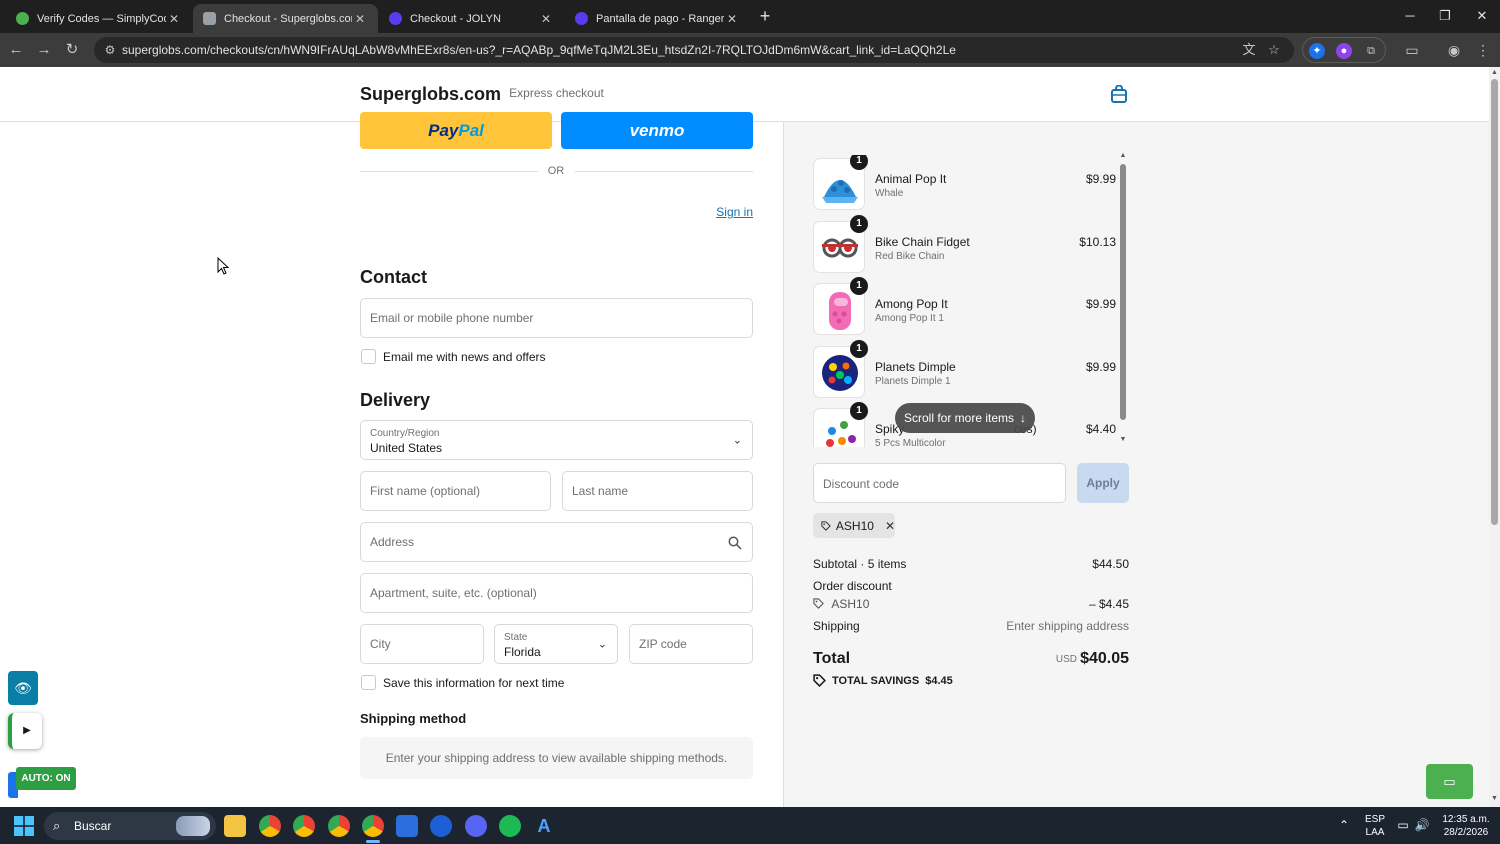  Describe the element at coordinates (939, 483) in the screenshot. I see `discount-code-input: Discount code` at that location.